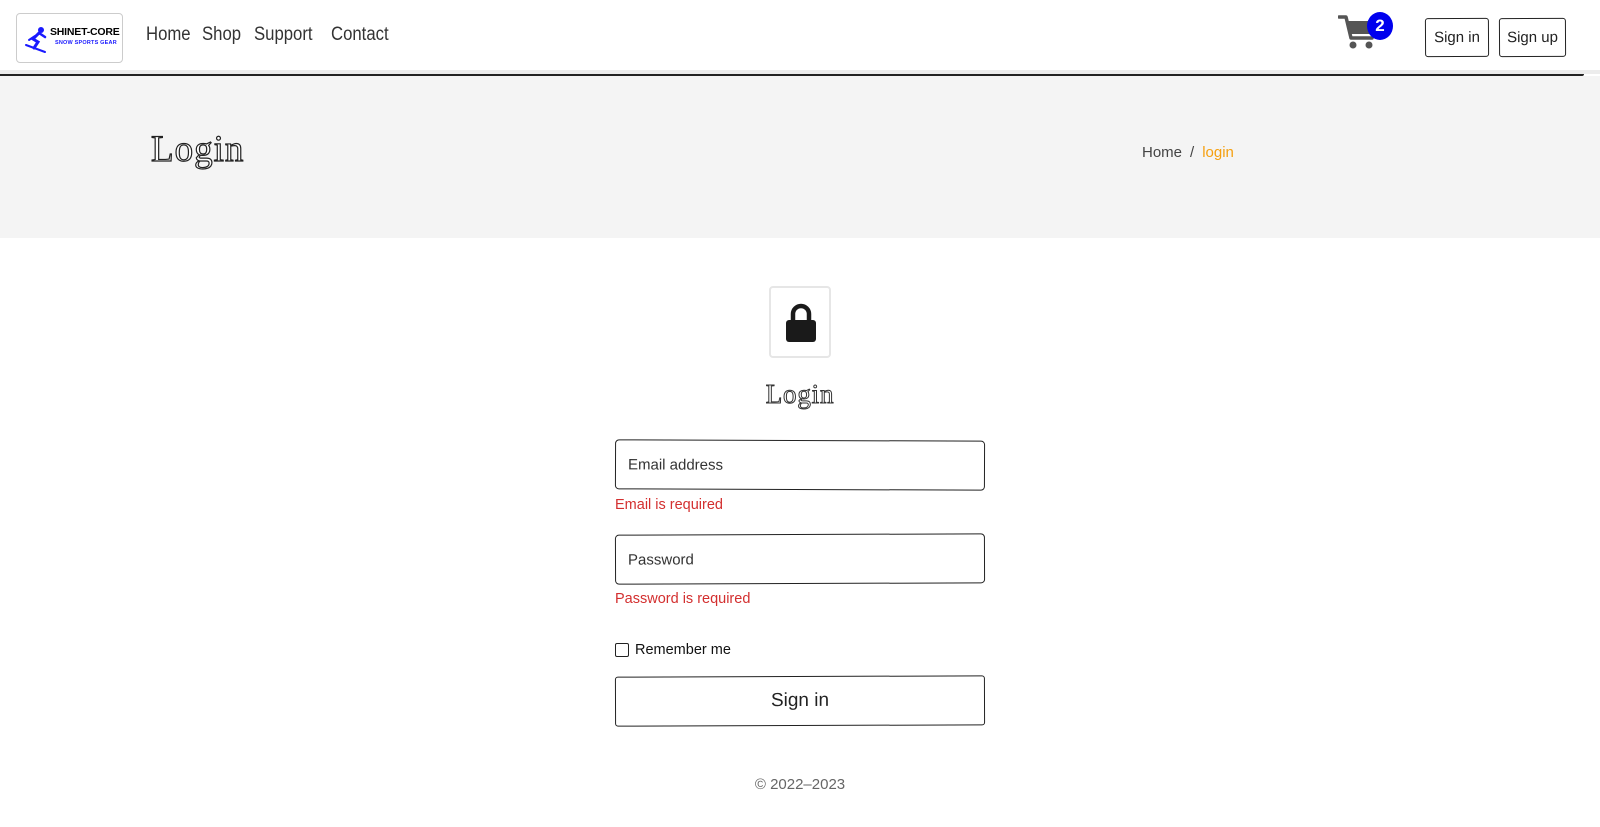 The height and width of the screenshot is (827, 1600). I want to click on remember-me-checkbox, so click(622, 650).